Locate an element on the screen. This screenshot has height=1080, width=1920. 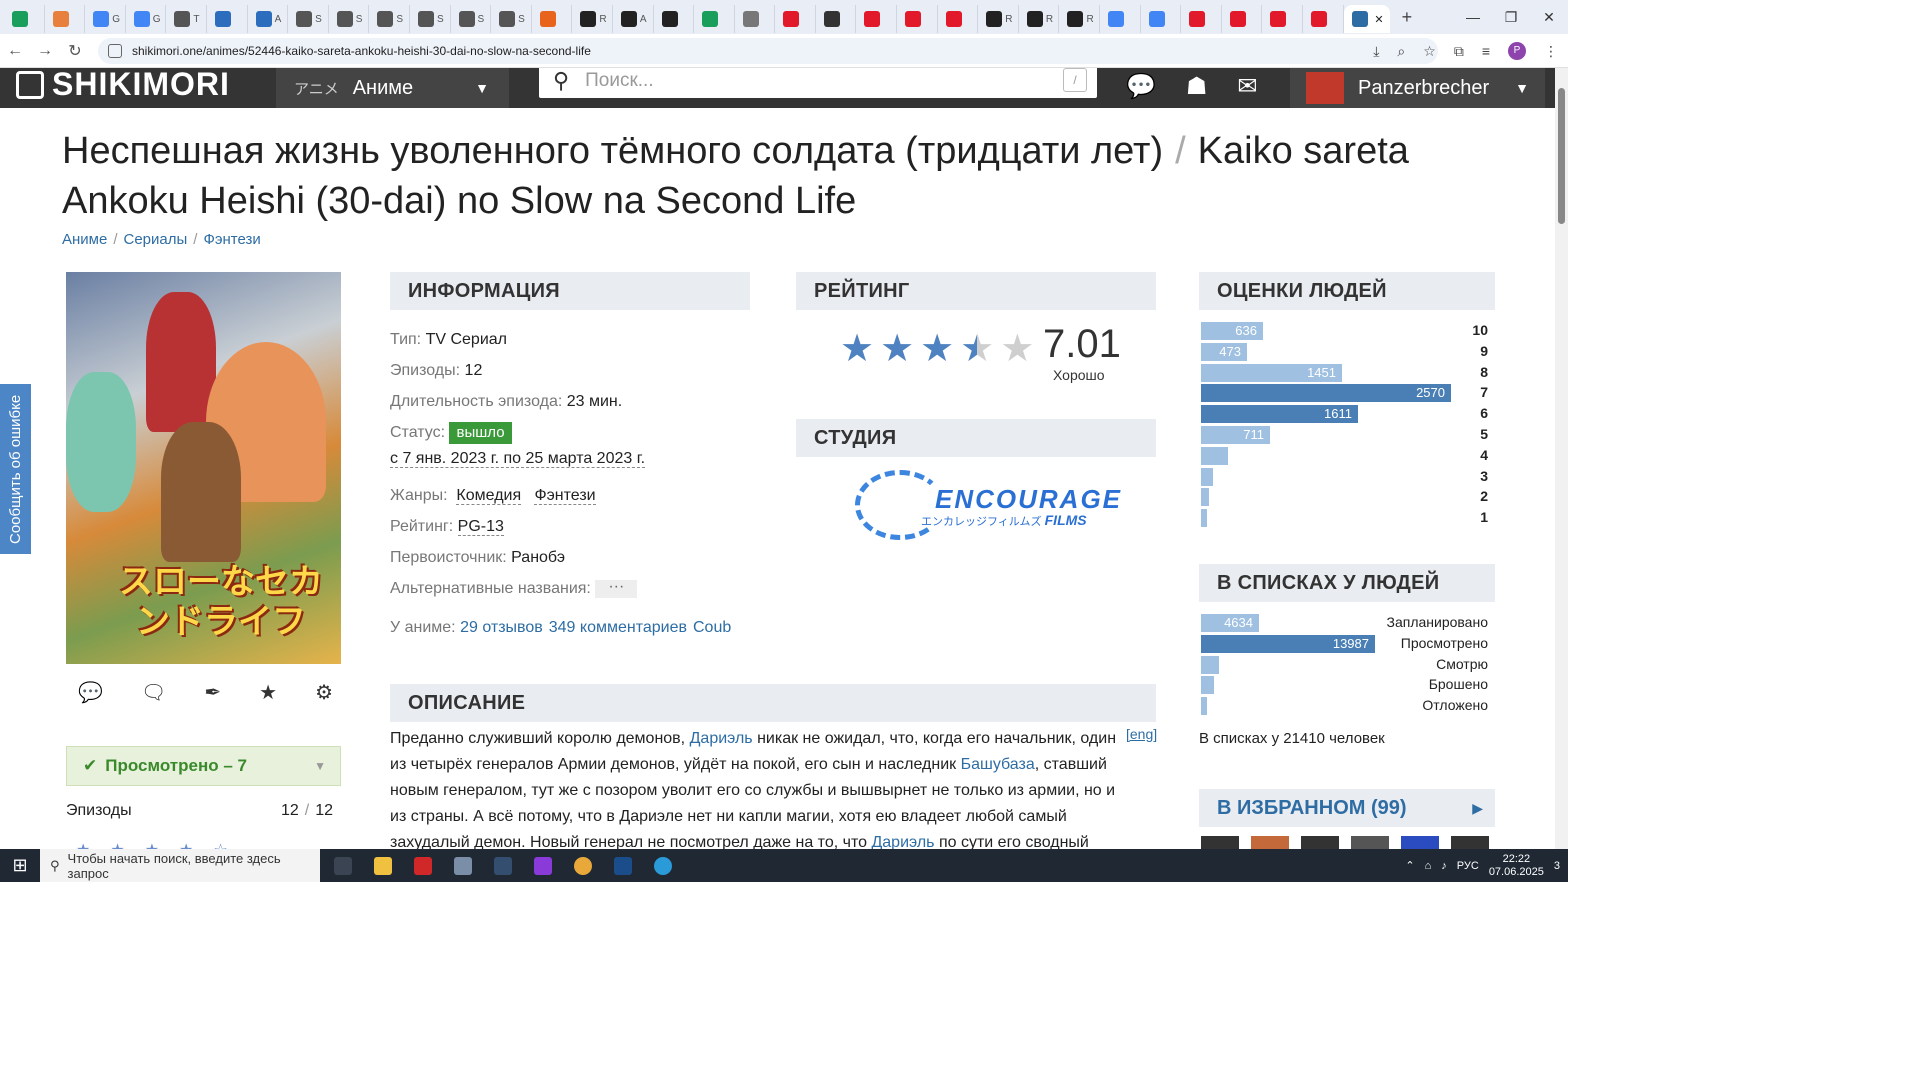
english-description-link: [eng] is located at coordinates (1141, 734).